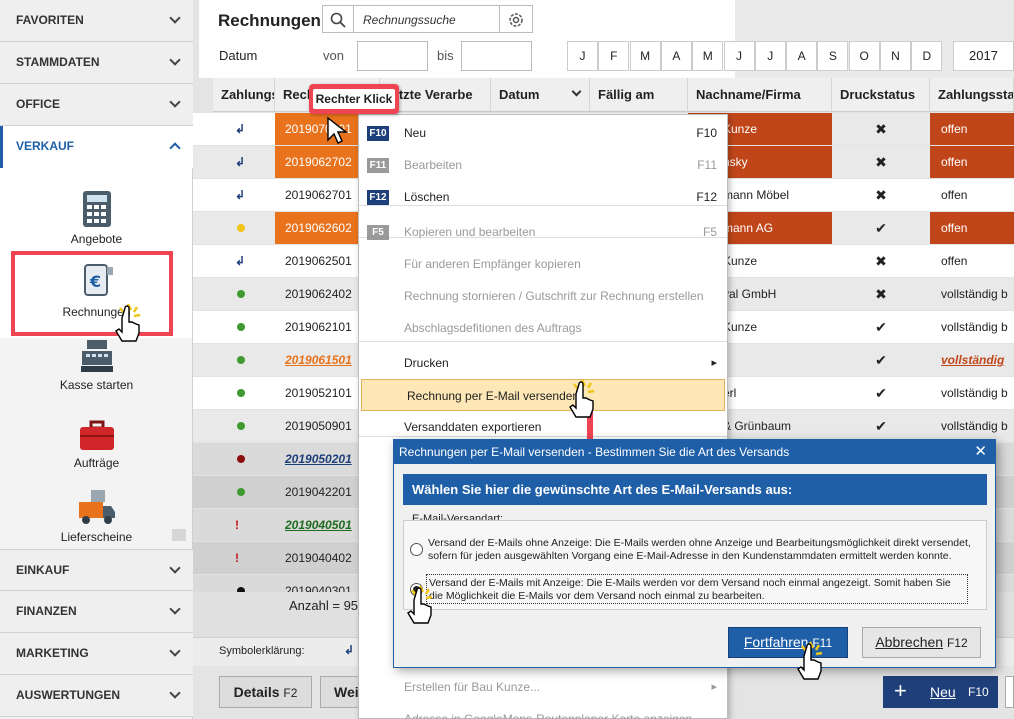  Describe the element at coordinates (543, 328) in the screenshot. I see `menu-item: Abschlagsdefitionen des Auftrags` at that location.